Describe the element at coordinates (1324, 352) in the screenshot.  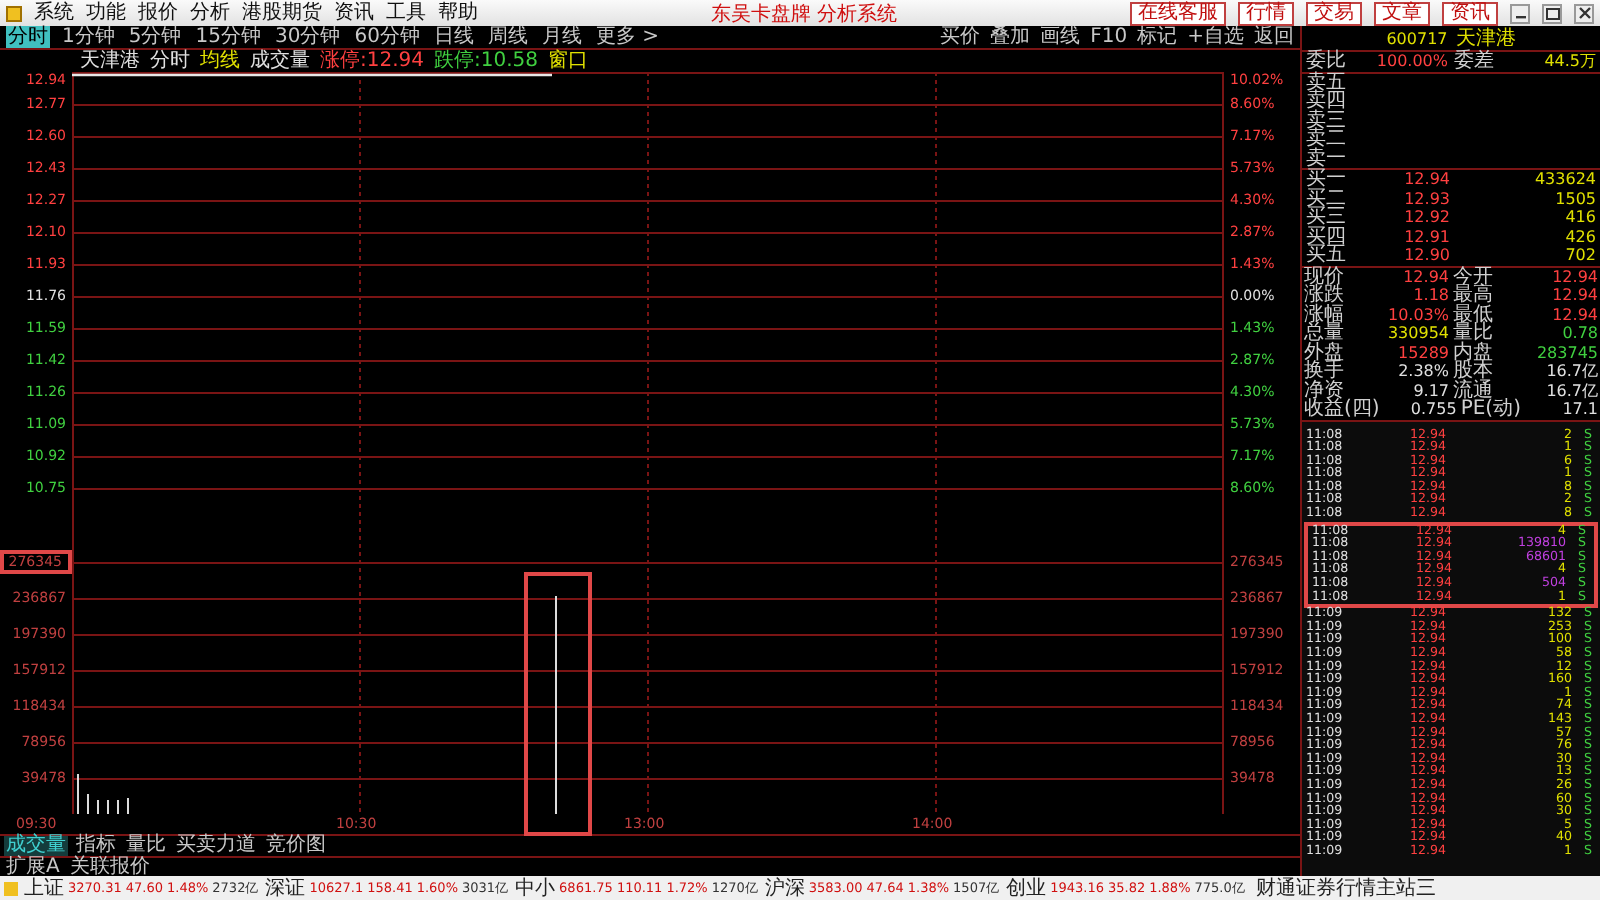
I see `stat-label: 外盘` at that location.